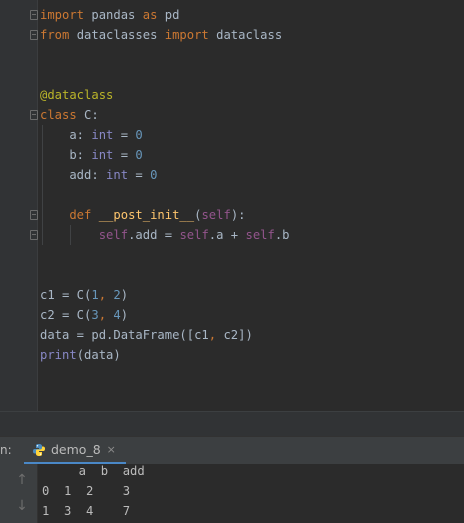 The image size is (464, 523). What do you see at coordinates (6, 450) in the screenshot?
I see `run-panel-title: n:` at bounding box center [6, 450].